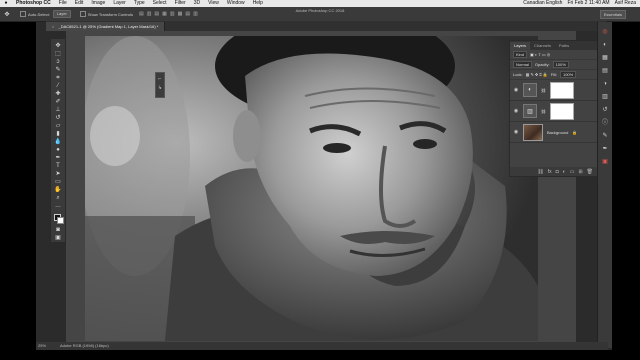  Describe the element at coordinates (542, 46) in the screenshot. I see `tab-channels: Channels` at that location.